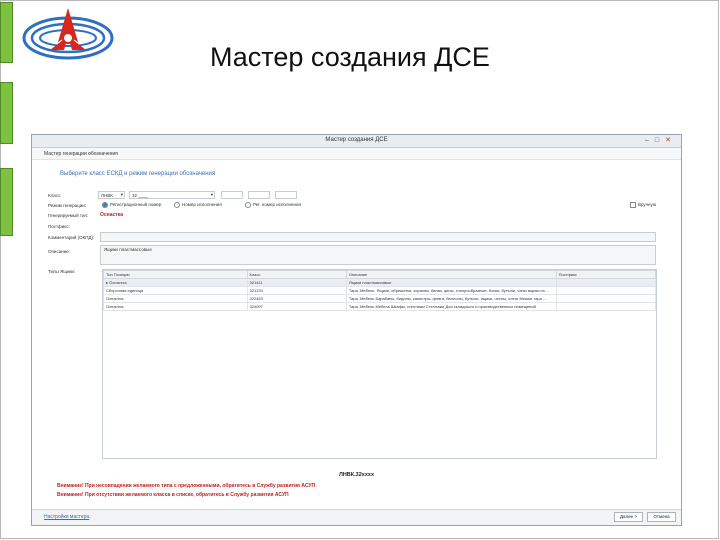  I want to click on postfix-label: Постфикс:, so click(59, 226).